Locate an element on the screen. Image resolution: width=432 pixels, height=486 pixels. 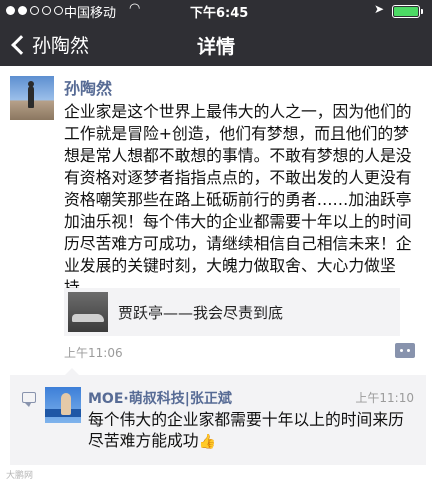
shared-link-card: 贾跃亭——我会尽责到底 is located at coordinates (232, 312).